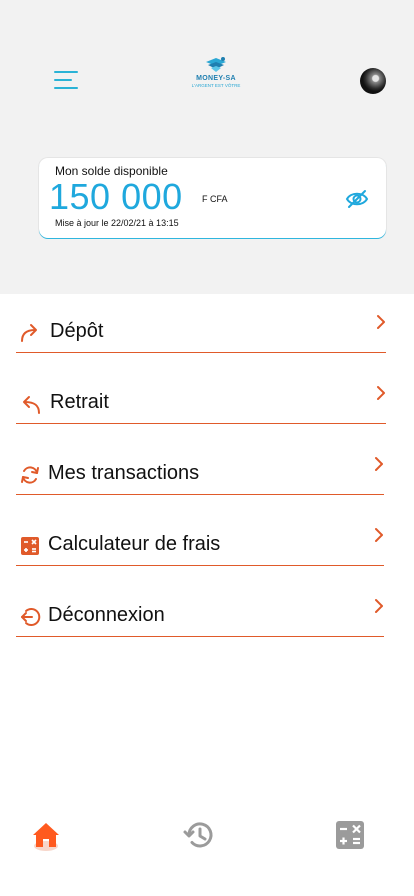  I want to click on balance-currency: F CFA, so click(215, 199).